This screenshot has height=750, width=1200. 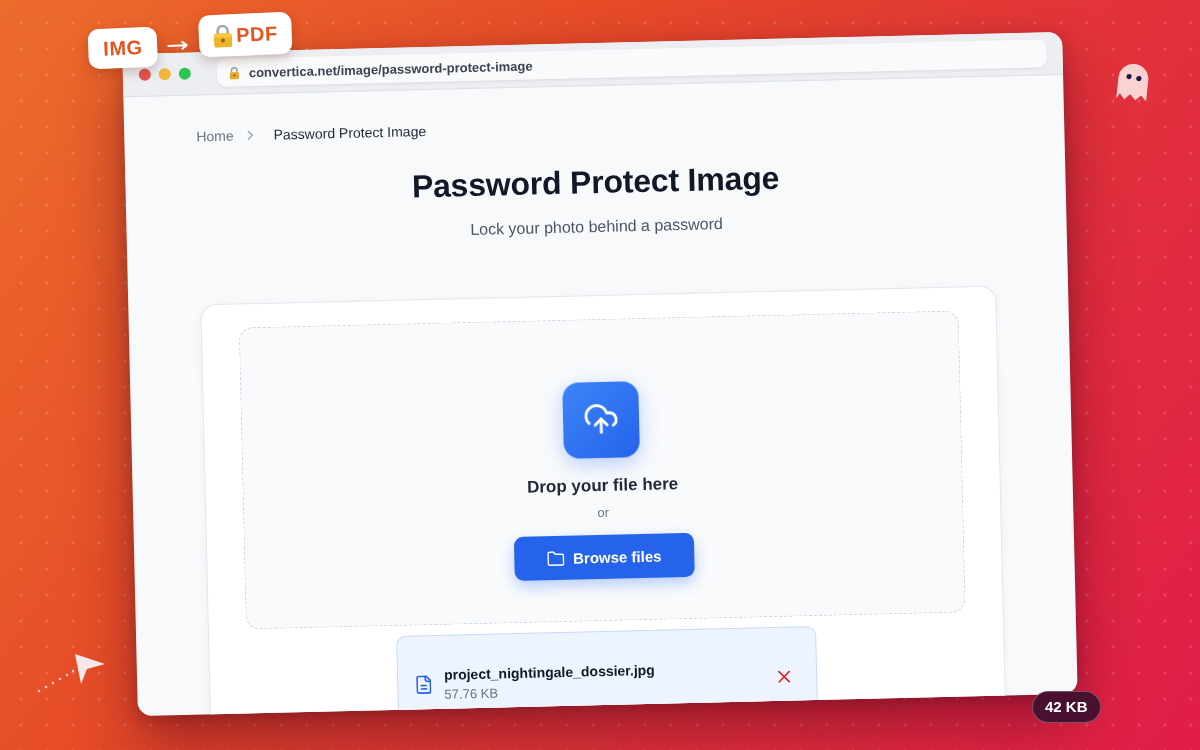 What do you see at coordinates (601, 420) in the screenshot?
I see `cloud-upload-icon` at bounding box center [601, 420].